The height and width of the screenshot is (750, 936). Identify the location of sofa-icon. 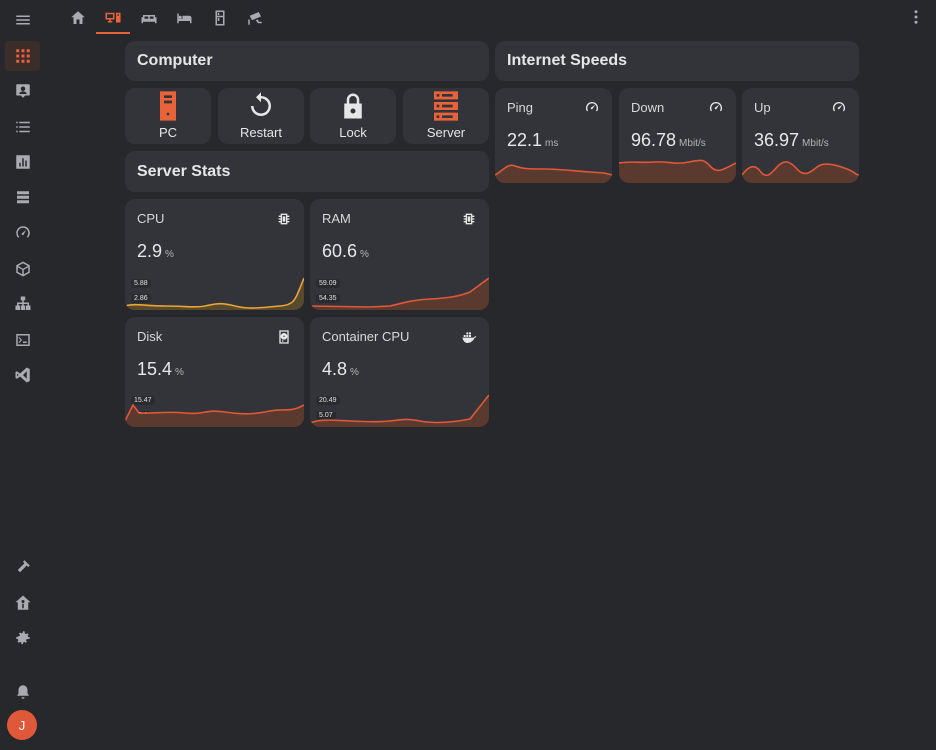
(149, 19).